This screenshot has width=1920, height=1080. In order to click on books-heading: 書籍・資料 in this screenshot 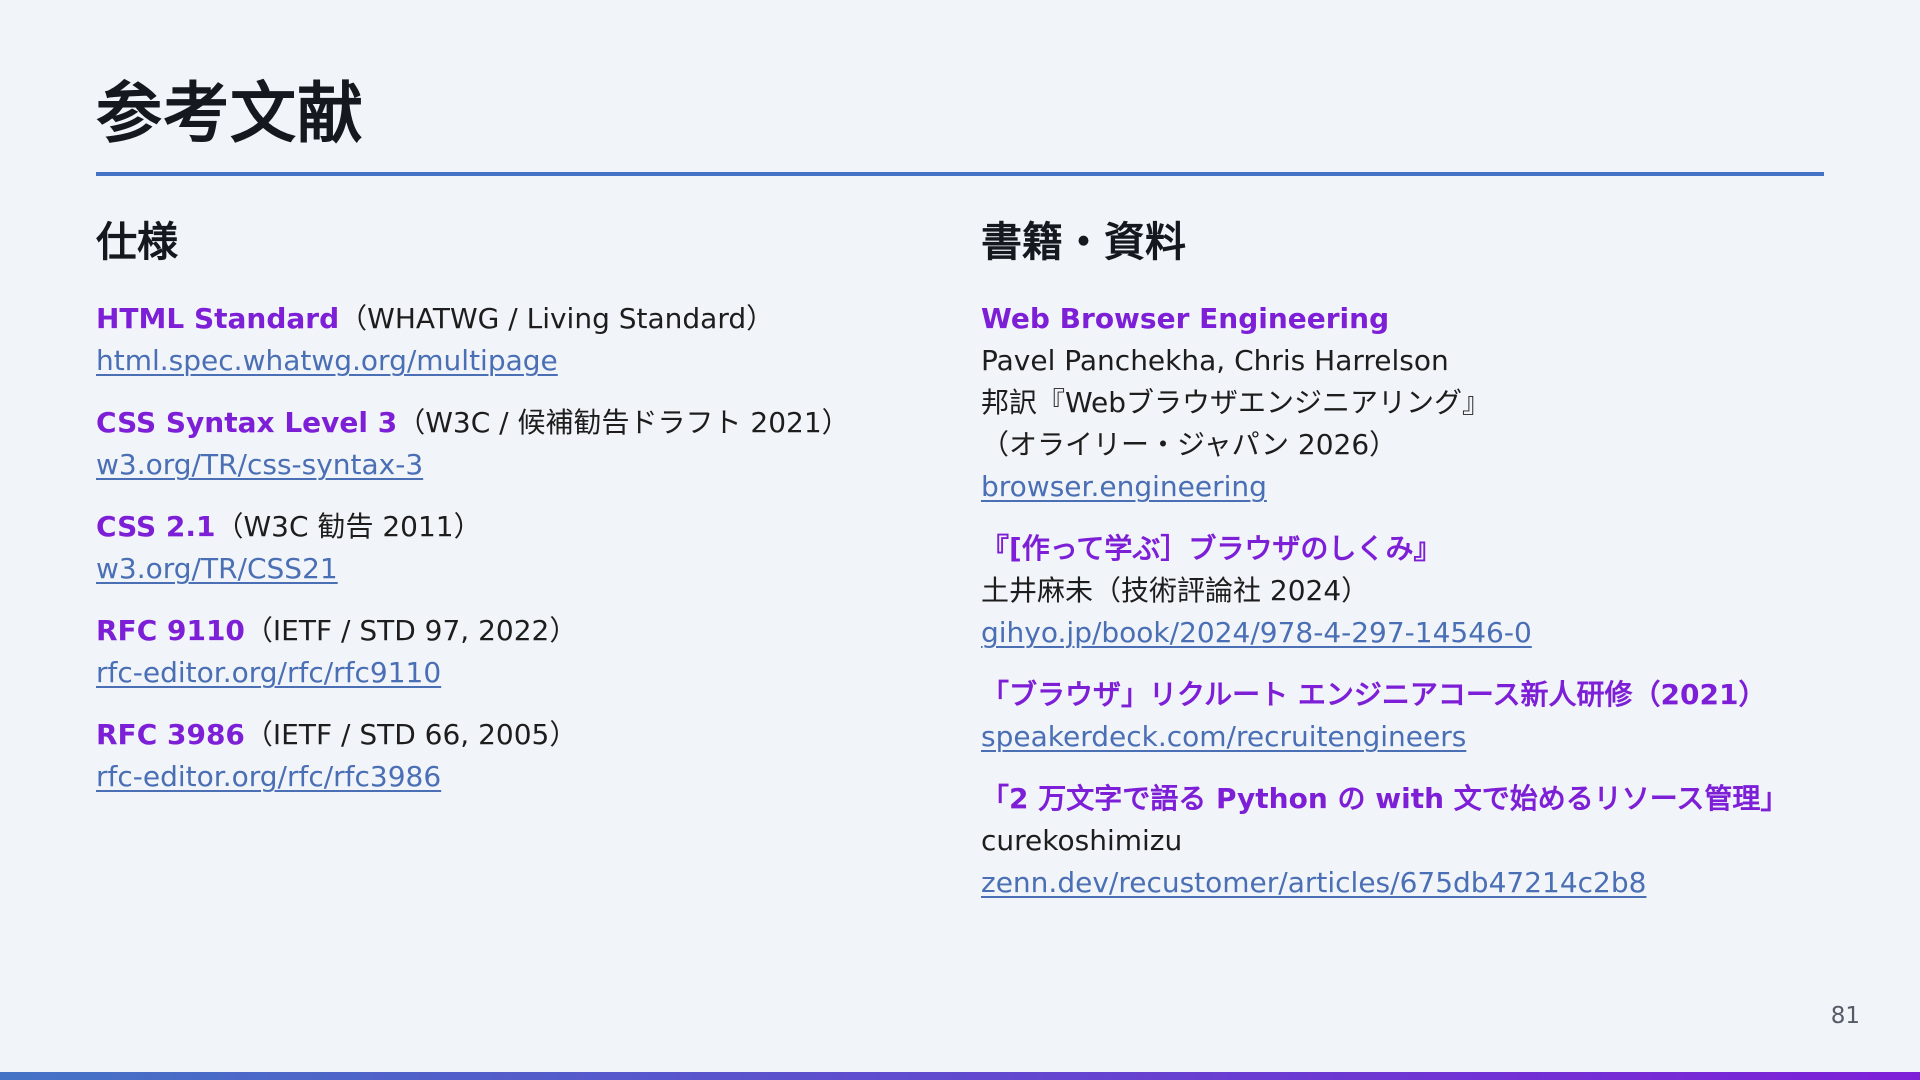, I will do `click(1083, 242)`.